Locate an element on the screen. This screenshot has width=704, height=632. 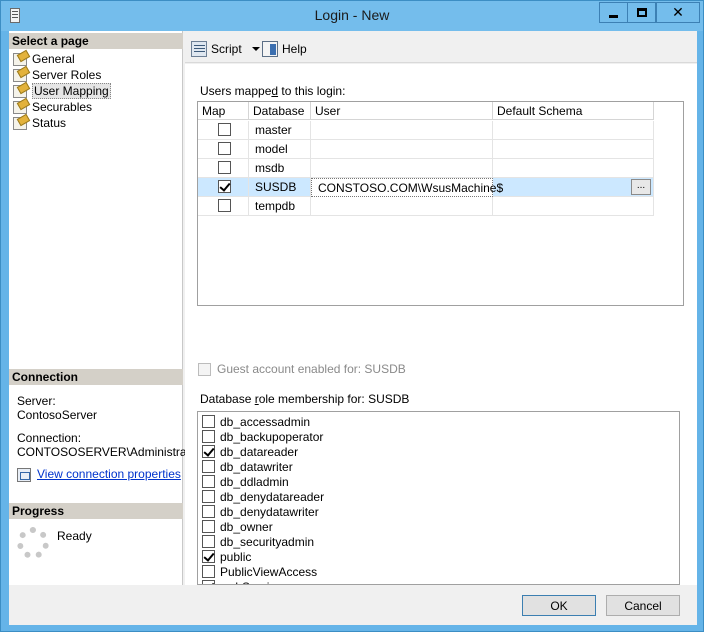
page-label: Status is located at coordinates (49, 123).